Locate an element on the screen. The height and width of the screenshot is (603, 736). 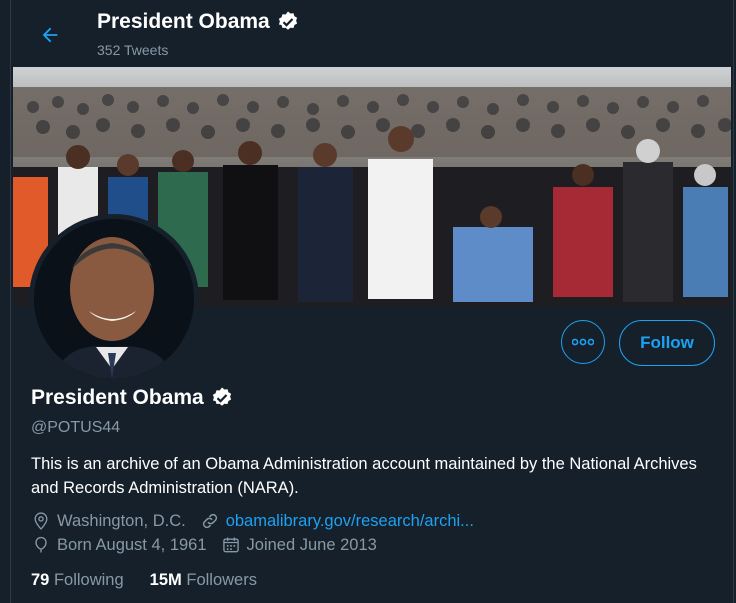
following-count: 79 is located at coordinates (40, 580).